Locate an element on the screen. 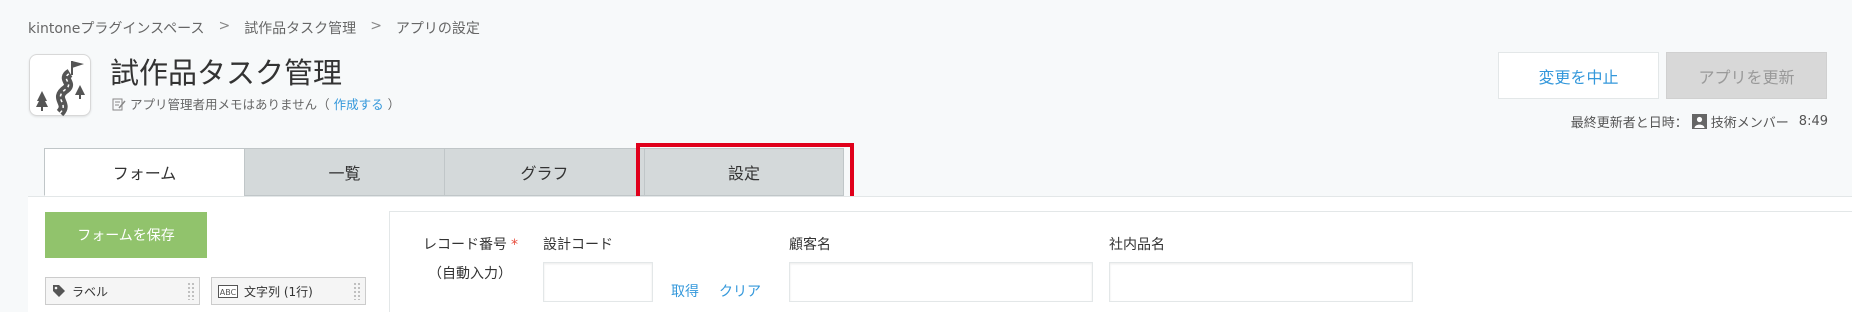 The height and width of the screenshot is (312, 1852). customer-label: 顧客名 is located at coordinates (810, 245).